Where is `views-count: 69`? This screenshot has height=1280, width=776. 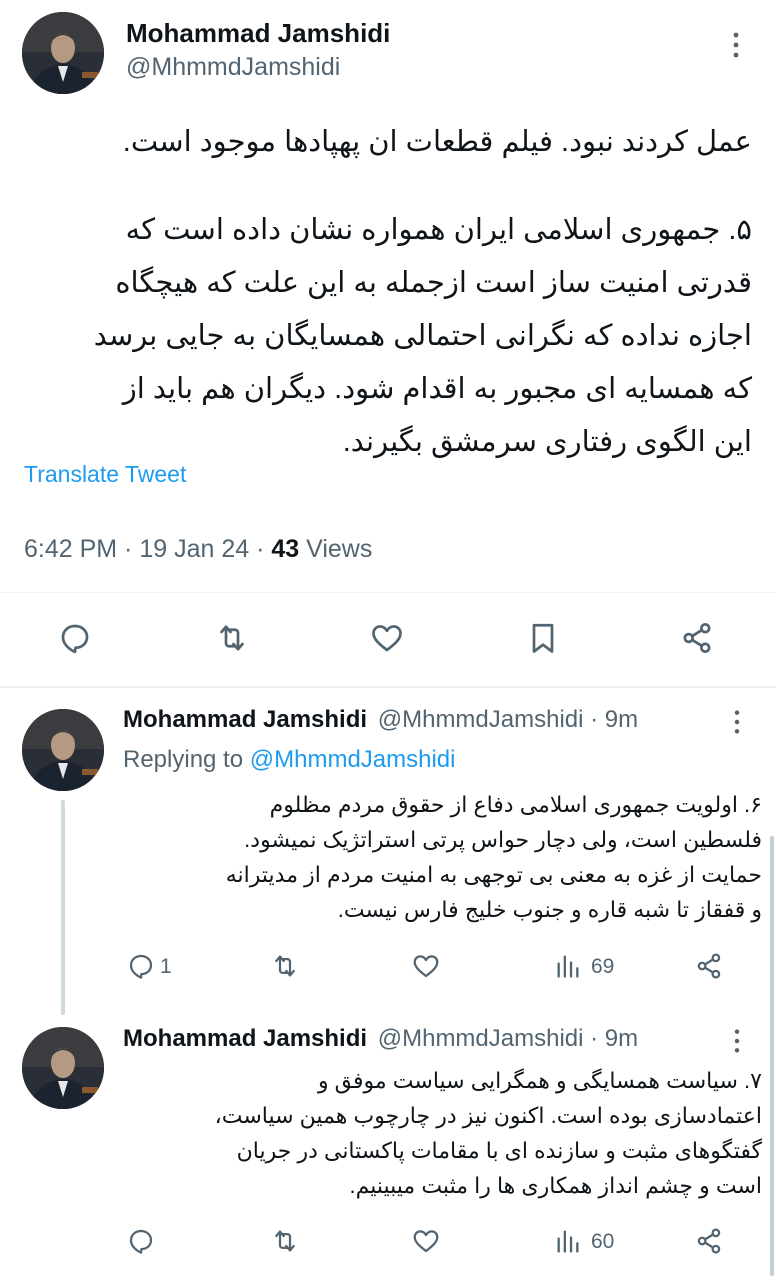 views-count: 69 is located at coordinates (602, 967).